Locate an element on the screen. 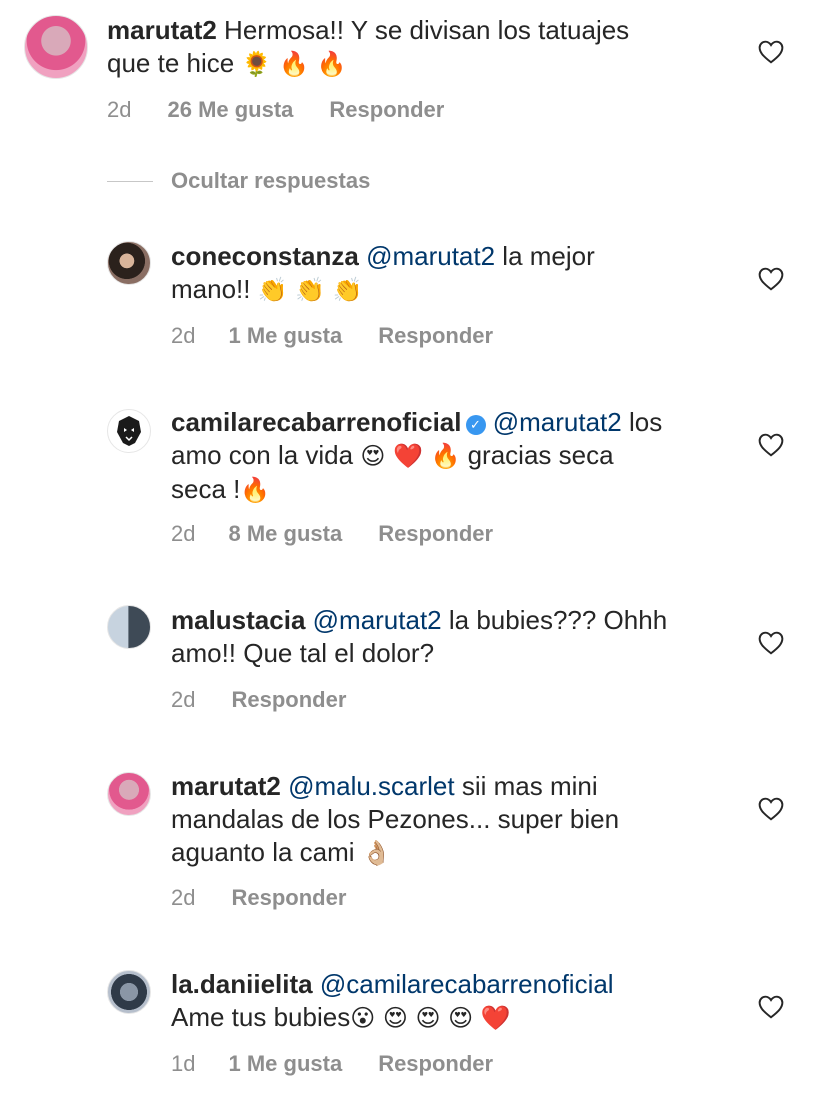  timestamp: 1d is located at coordinates (183, 1063).